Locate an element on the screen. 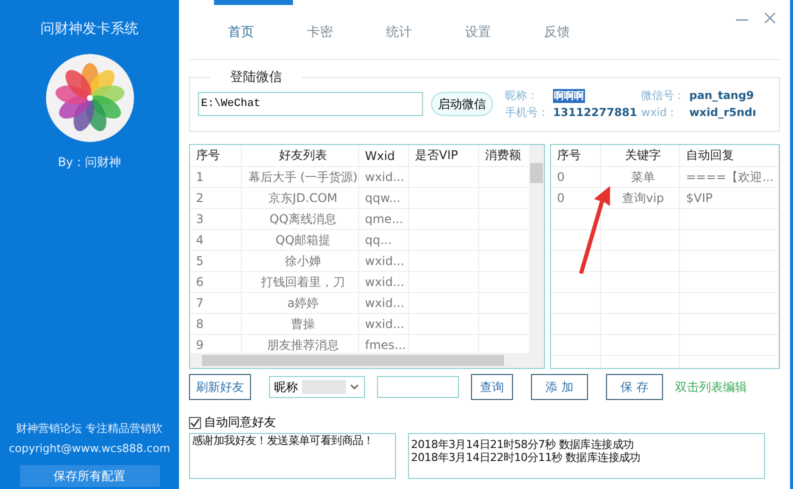 The width and height of the screenshot is (793, 489). table-cell: QQ离线消息 is located at coordinates (300, 218).